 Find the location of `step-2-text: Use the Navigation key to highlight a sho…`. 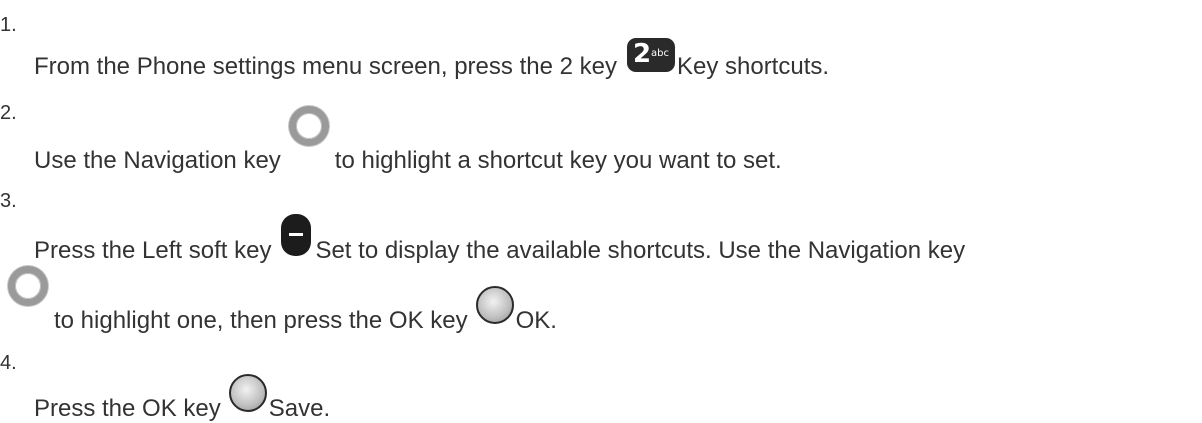

step-2-text: Use the Navigation key to highlight a sho… is located at coordinates (408, 140).